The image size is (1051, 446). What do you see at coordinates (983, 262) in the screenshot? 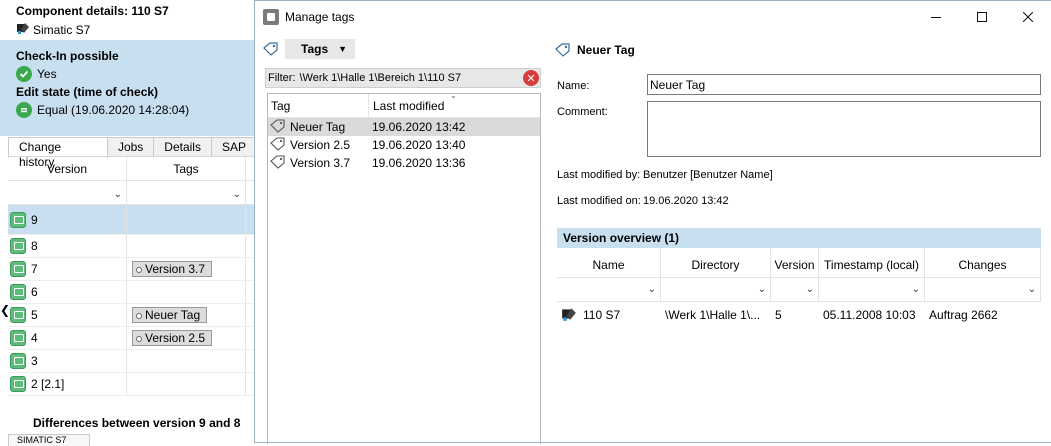
I see `column-header-changes: Changes` at bounding box center [983, 262].